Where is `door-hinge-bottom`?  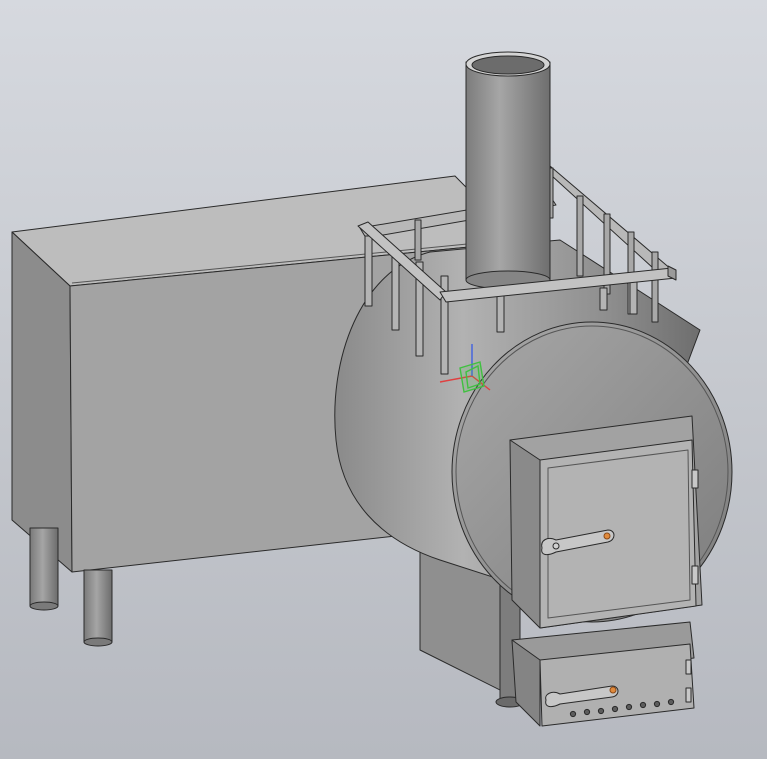 door-hinge-bottom is located at coordinates (695, 575).